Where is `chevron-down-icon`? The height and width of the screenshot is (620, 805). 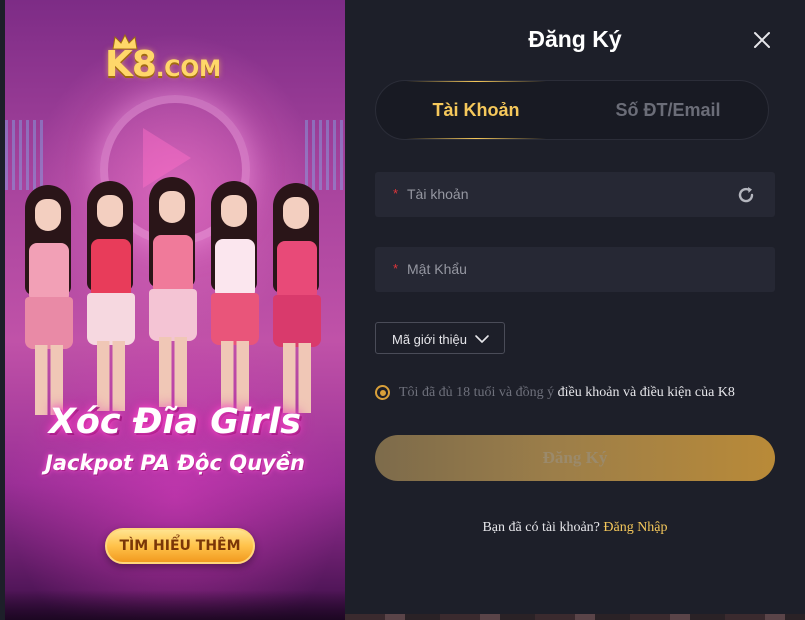
chevron-down-icon is located at coordinates (482, 339).